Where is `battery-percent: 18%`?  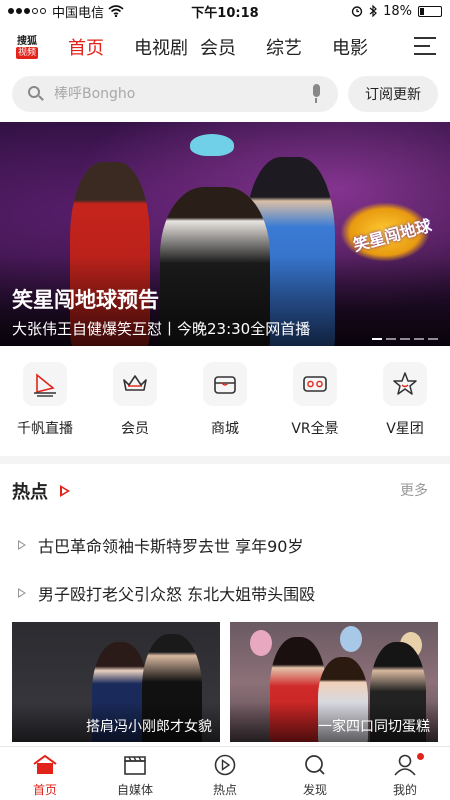
battery-percent: 18% is located at coordinates (397, 11).